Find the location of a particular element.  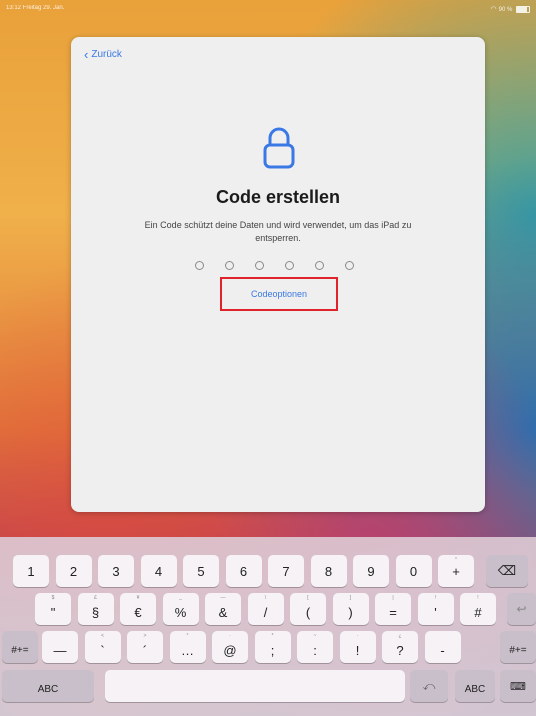

key-hint: — is located at coordinates (223, 598).